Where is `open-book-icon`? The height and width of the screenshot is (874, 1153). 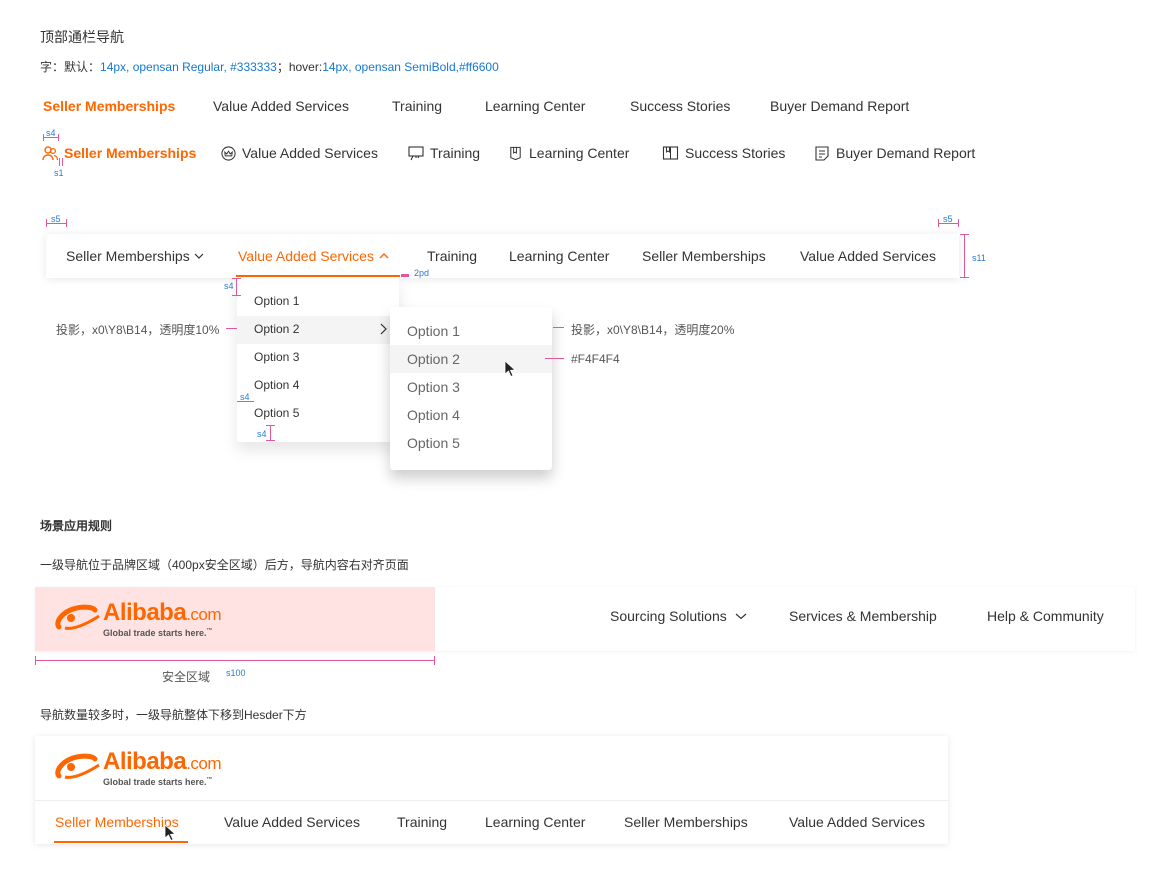 open-book-icon is located at coordinates (670, 153).